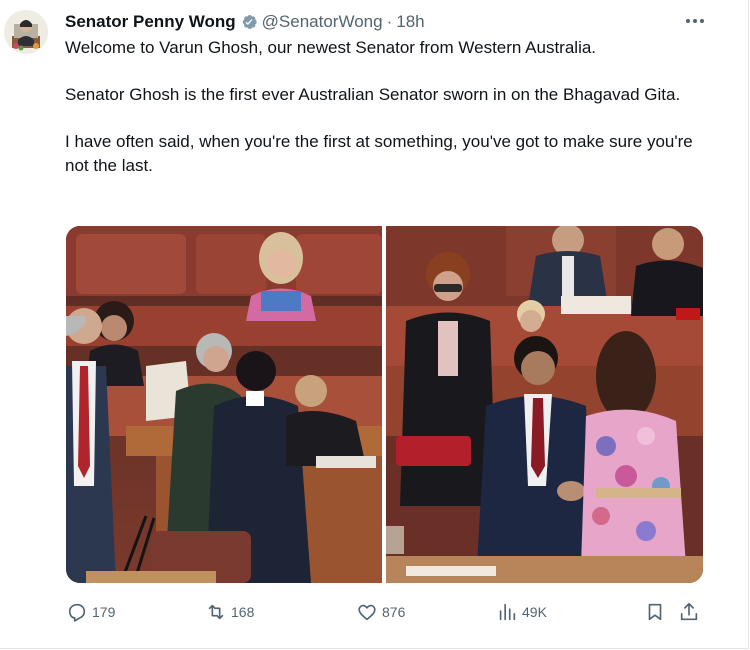 The height and width of the screenshot is (650, 750). Describe the element at coordinates (695, 21) in the screenshot. I see `more-dots-icon` at that location.